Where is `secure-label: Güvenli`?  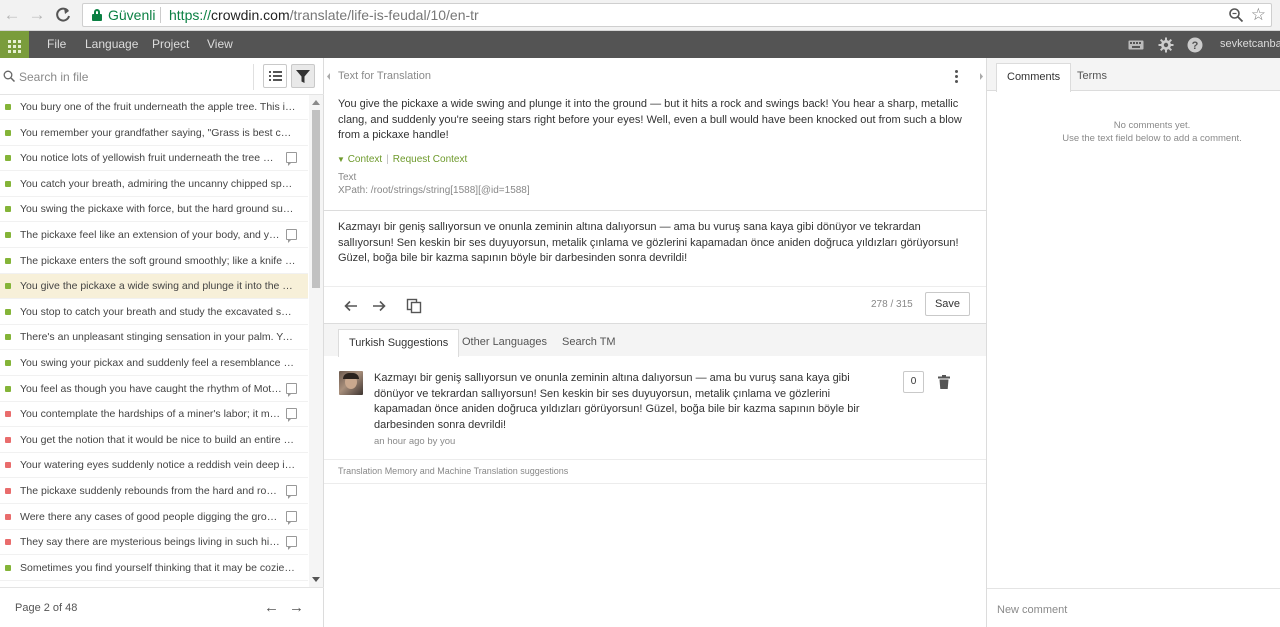
secure-label: Güvenli is located at coordinates (132, 15).